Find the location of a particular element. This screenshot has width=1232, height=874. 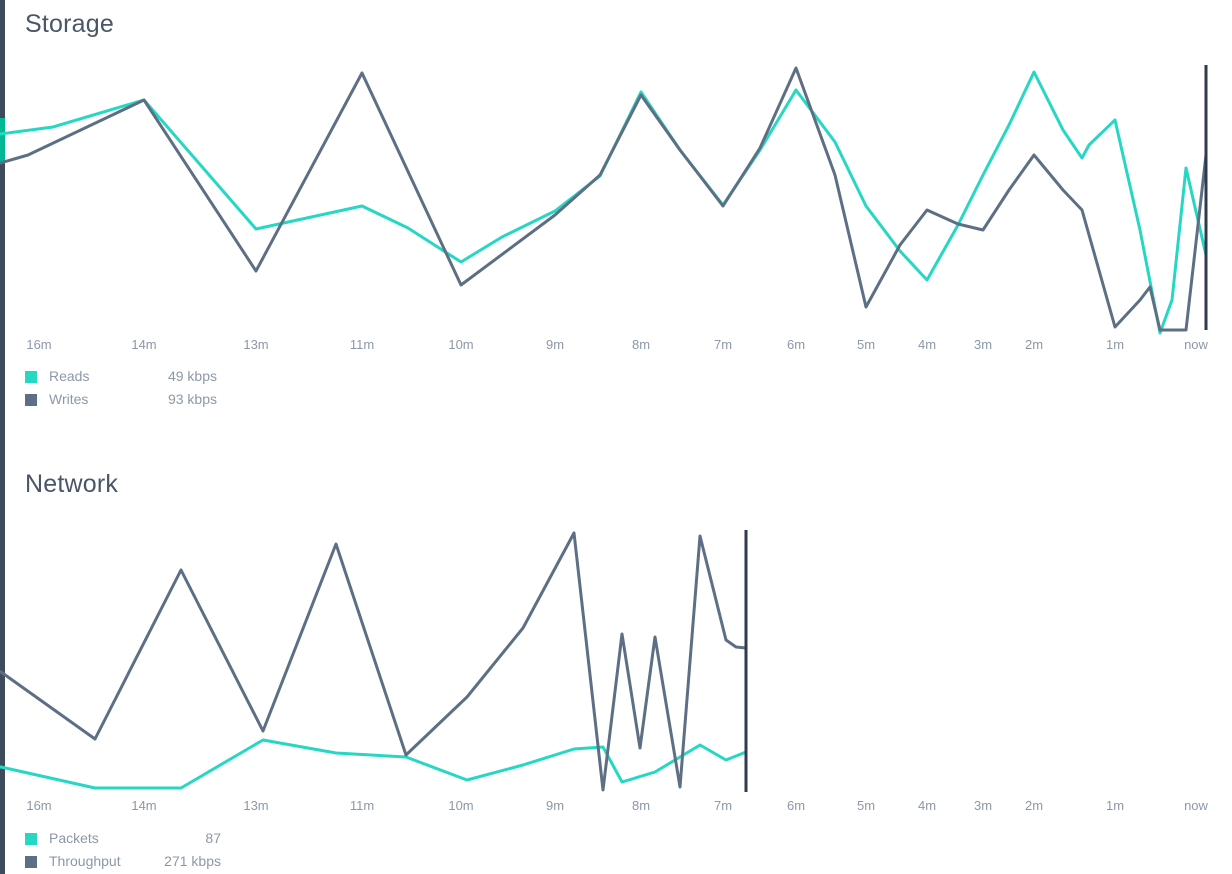

legend-series-value: 49 kbps is located at coordinates (192, 376).